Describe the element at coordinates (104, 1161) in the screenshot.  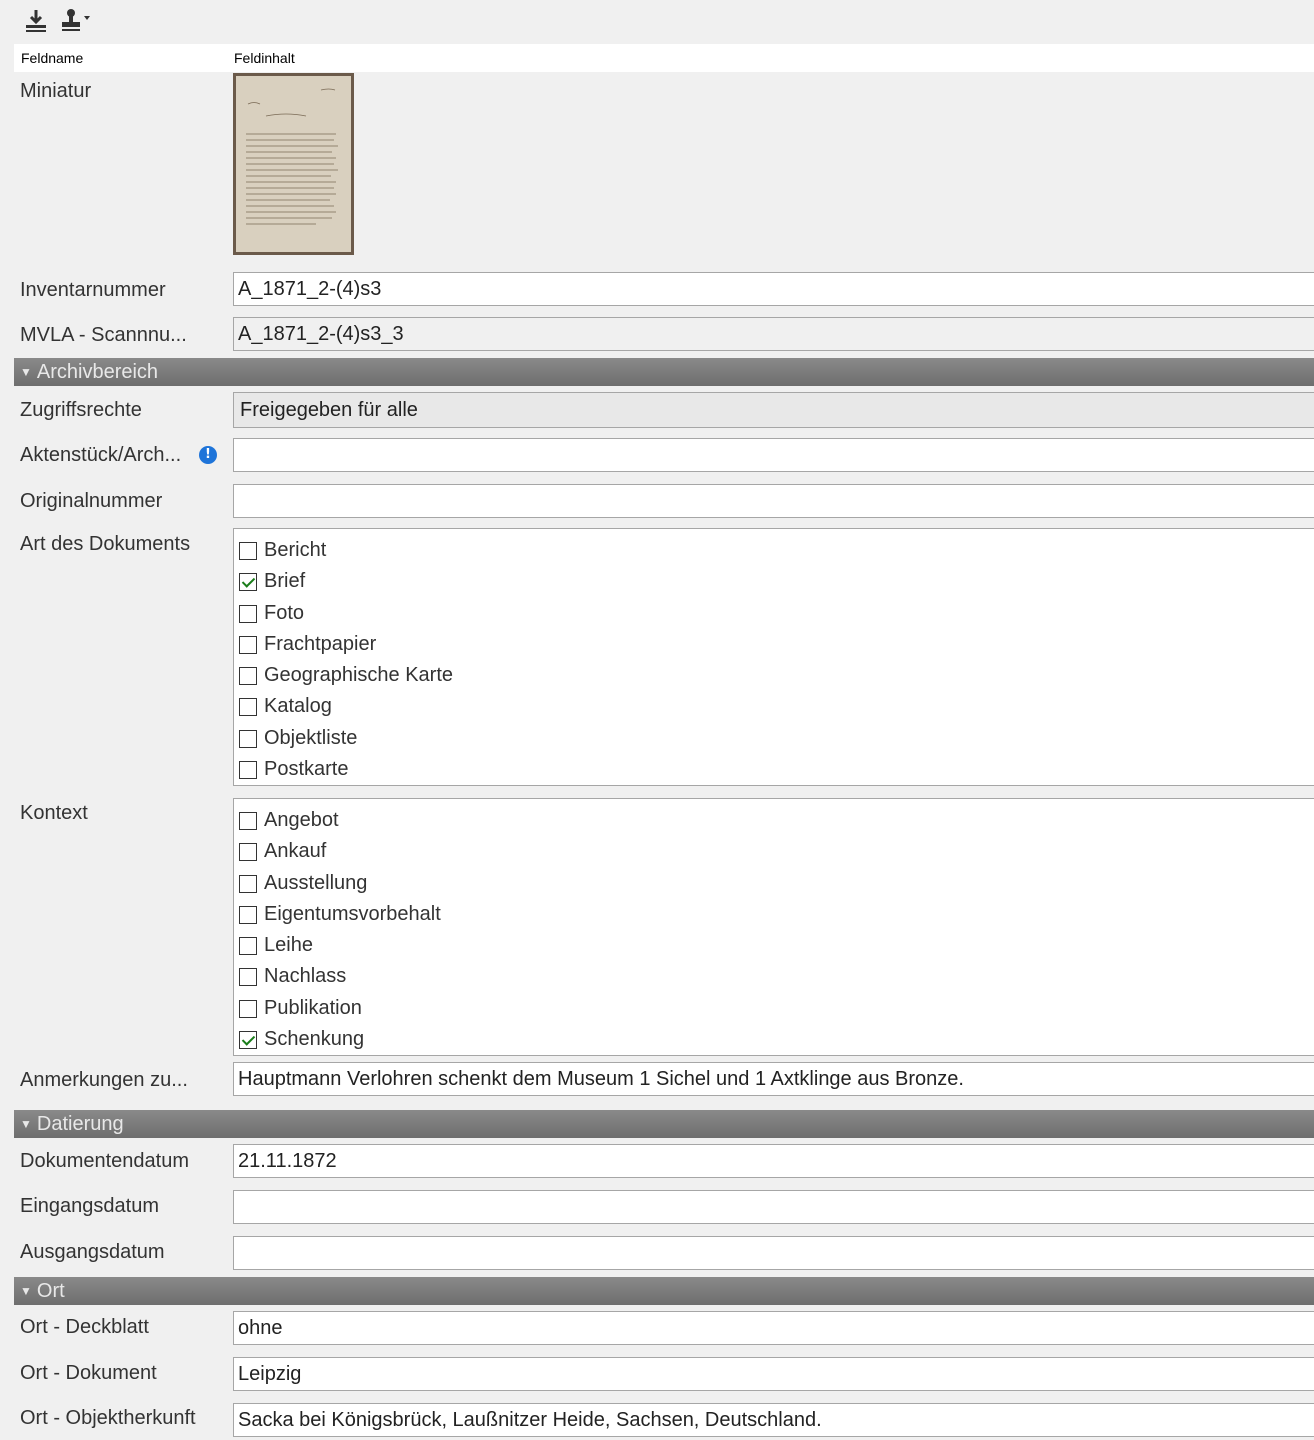
I see `label-dokumentendatum: Dokumentendatum` at that location.